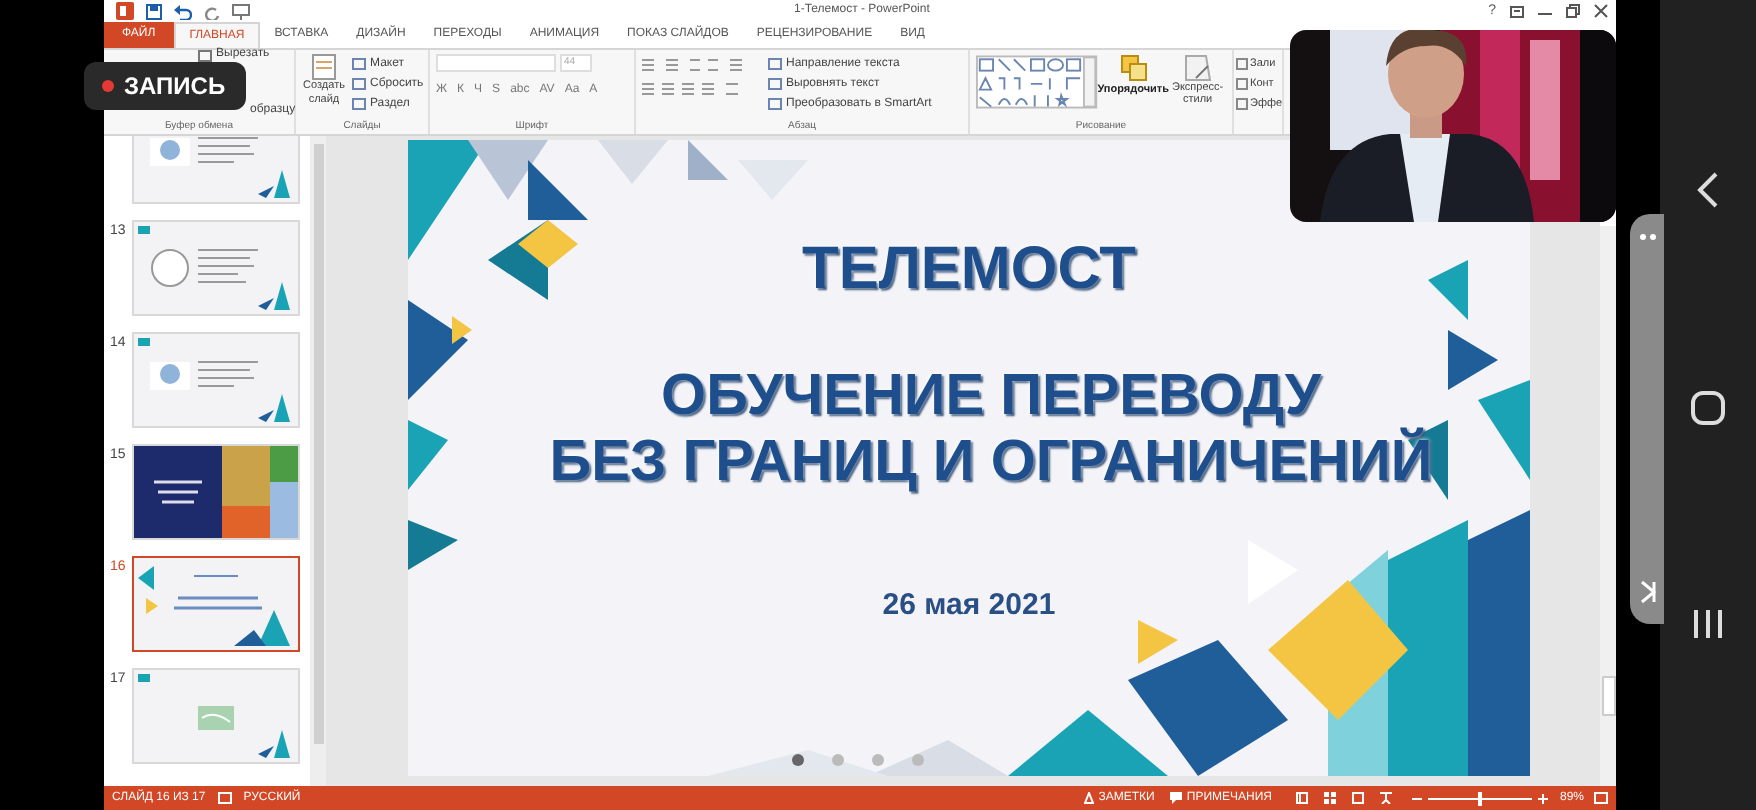 The height and width of the screenshot is (810, 1756). I want to click on save-icon, so click(154, 11).